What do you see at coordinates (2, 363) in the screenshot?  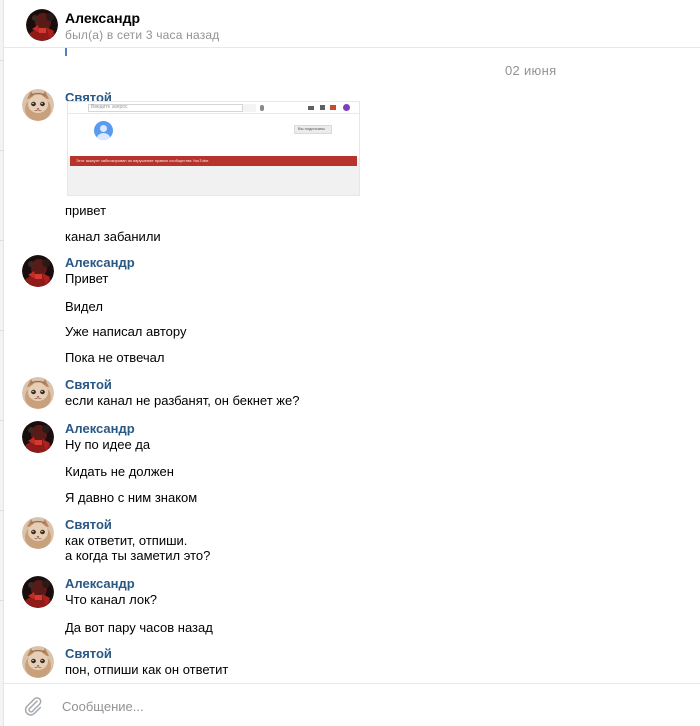 I see `left-panel-edge` at bounding box center [2, 363].